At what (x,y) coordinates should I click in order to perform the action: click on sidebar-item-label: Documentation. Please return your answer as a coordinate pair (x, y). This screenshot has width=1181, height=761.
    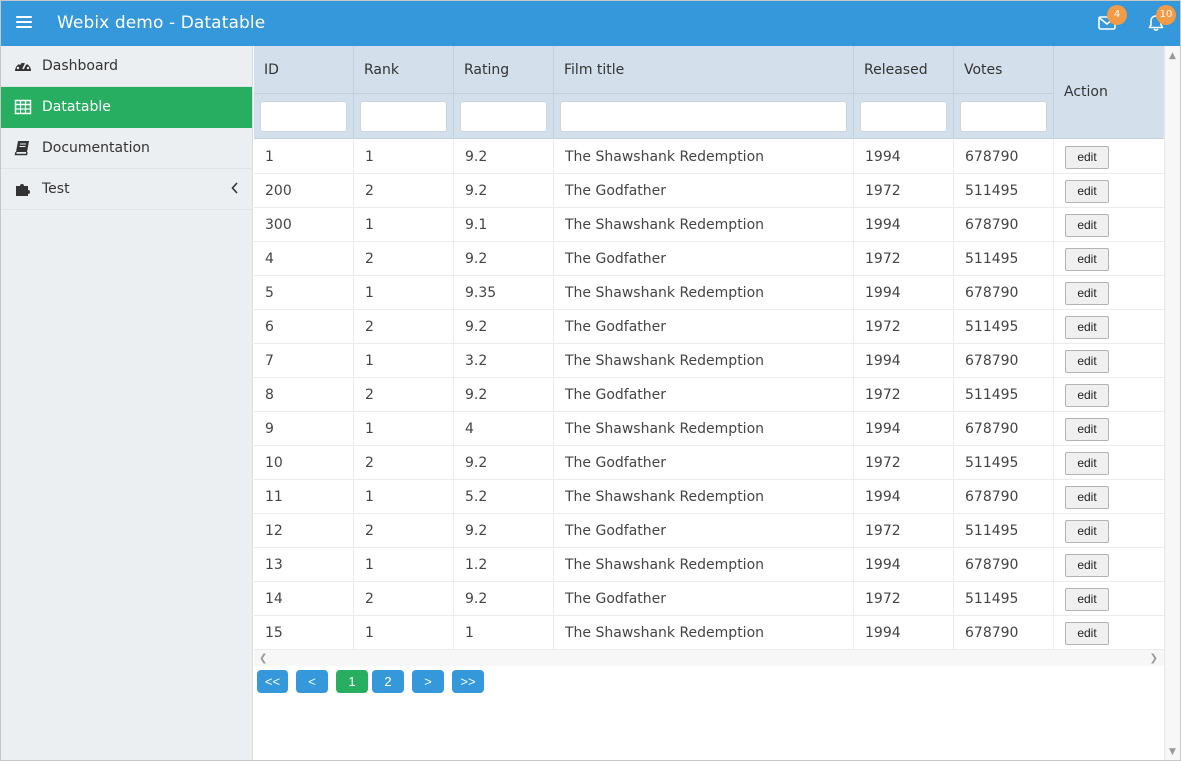
    Looking at the image, I should click on (96, 148).